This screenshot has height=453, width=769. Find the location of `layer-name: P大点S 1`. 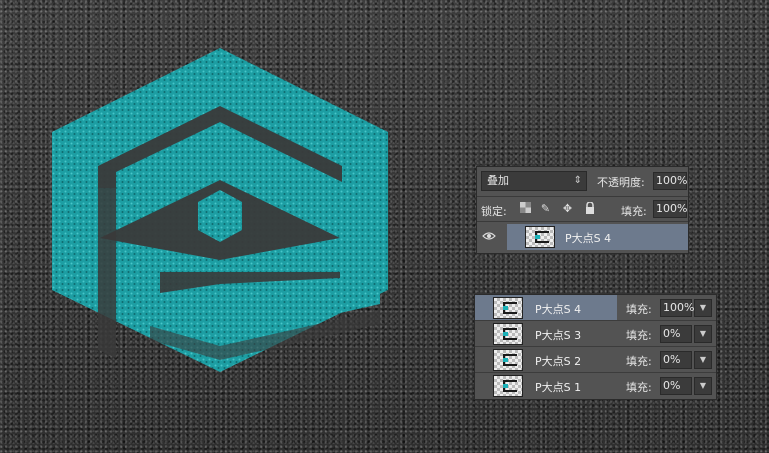

layer-name: P大点S 1 is located at coordinates (558, 387).